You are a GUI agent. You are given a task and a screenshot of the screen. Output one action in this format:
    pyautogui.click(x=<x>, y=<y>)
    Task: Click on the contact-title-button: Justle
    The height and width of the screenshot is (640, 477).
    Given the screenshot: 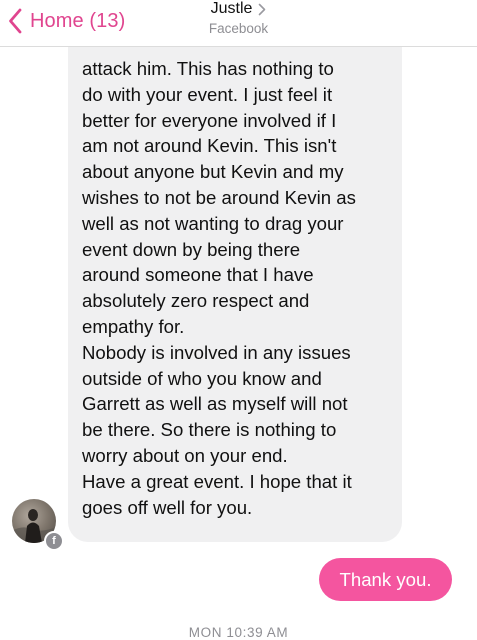 What is the action you would take?
    pyautogui.click(x=239, y=9)
    